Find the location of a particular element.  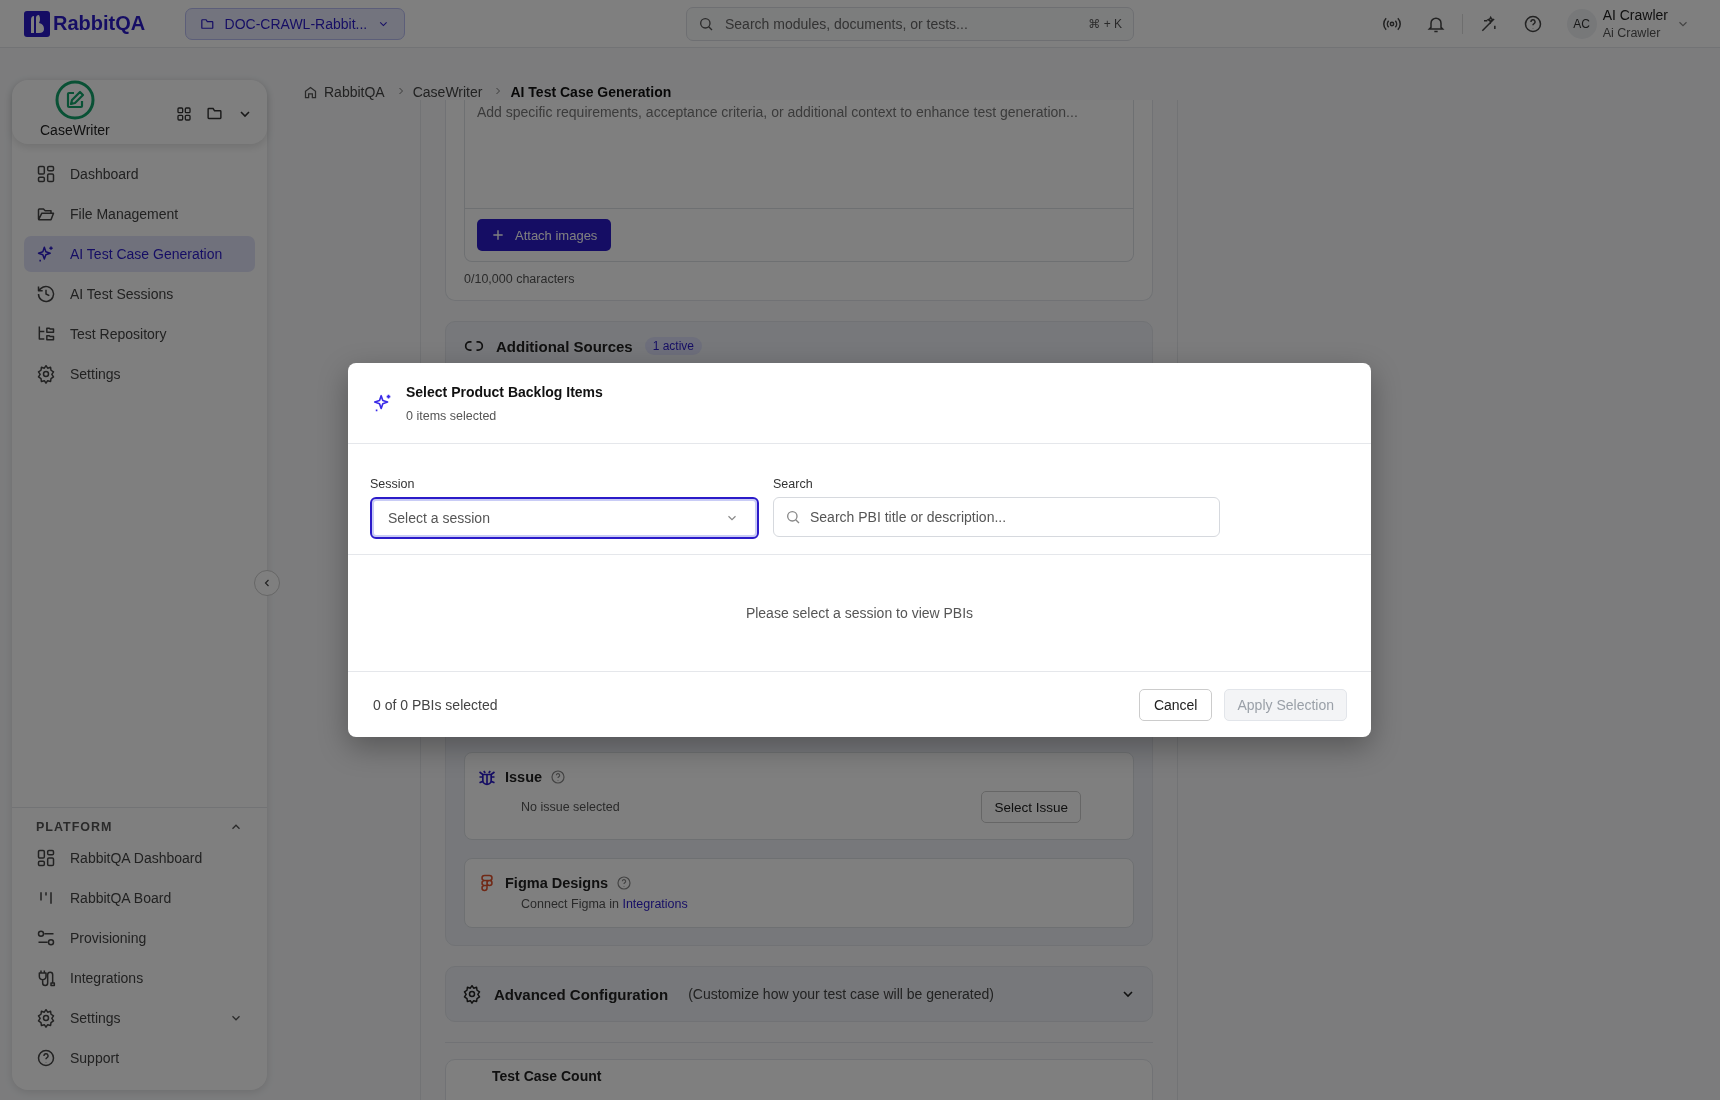

user-avatar: AC is located at coordinates (1581, 23).